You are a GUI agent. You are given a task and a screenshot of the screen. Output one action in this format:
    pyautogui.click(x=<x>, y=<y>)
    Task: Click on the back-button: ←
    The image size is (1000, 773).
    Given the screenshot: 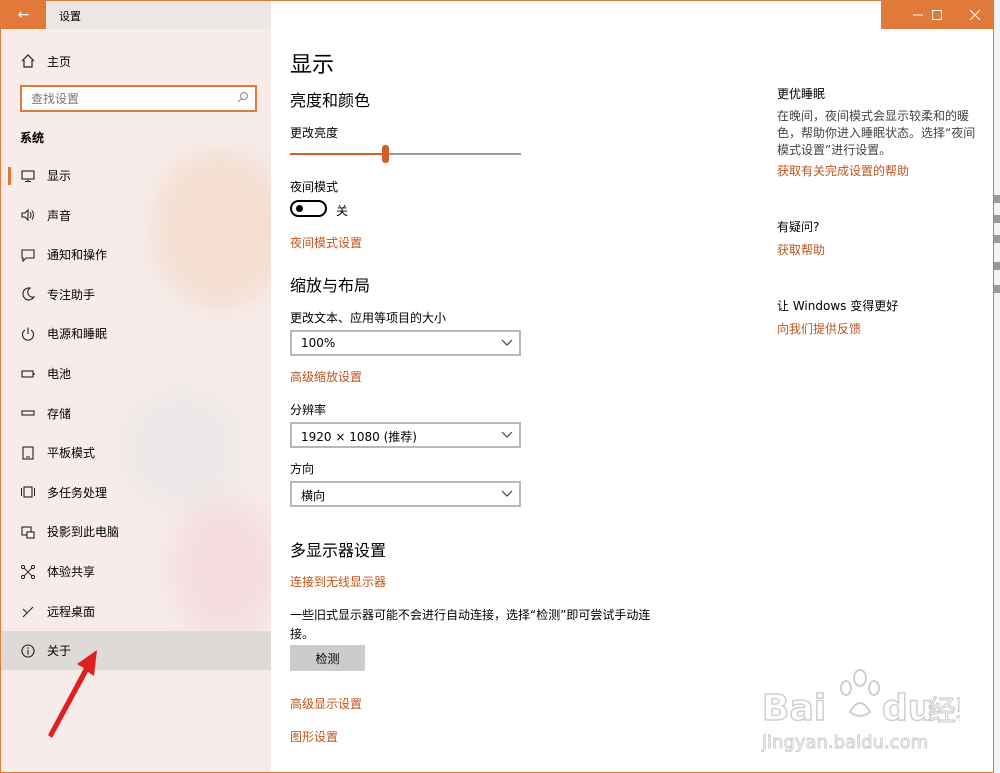 What is the action you would take?
    pyautogui.click(x=23, y=15)
    